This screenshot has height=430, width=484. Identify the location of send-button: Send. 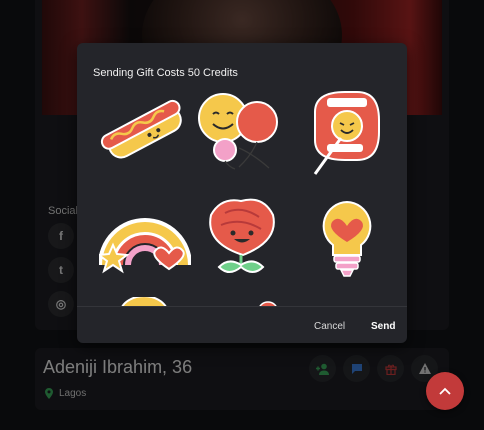
(383, 326).